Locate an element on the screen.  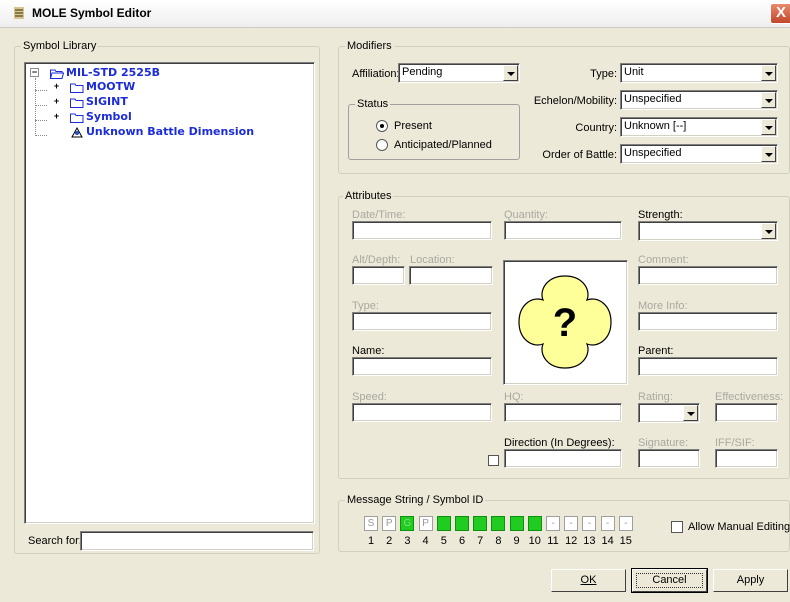
allow-manual-editing-checkbox is located at coordinates (677, 527).